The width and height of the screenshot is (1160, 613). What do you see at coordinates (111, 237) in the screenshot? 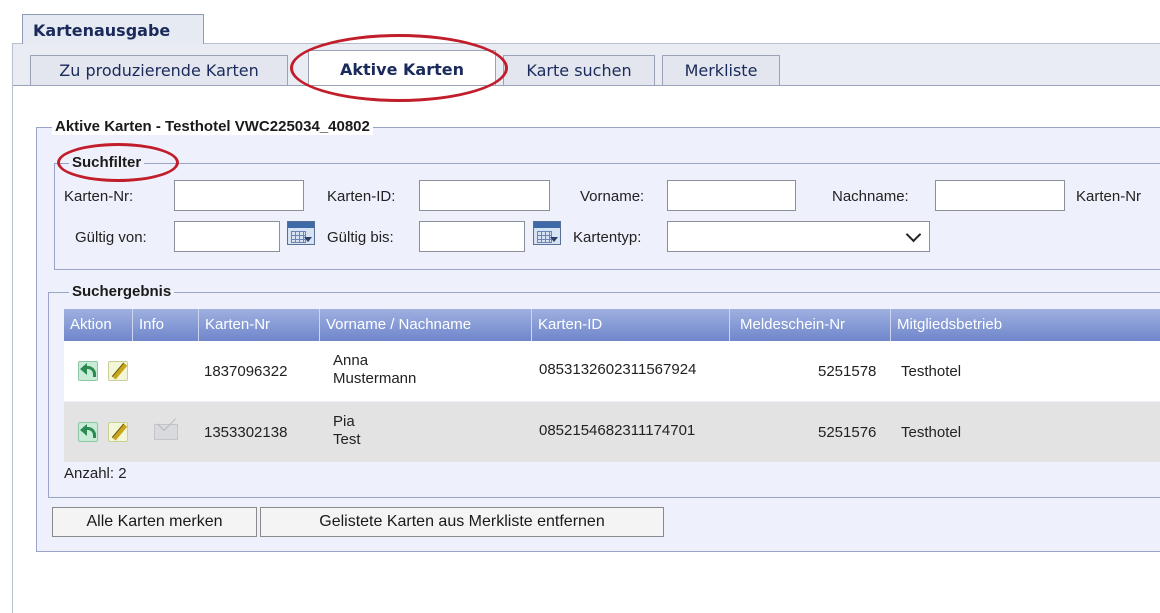
I see `gueltig-von-label: Gültig von:` at bounding box center [111, 237].